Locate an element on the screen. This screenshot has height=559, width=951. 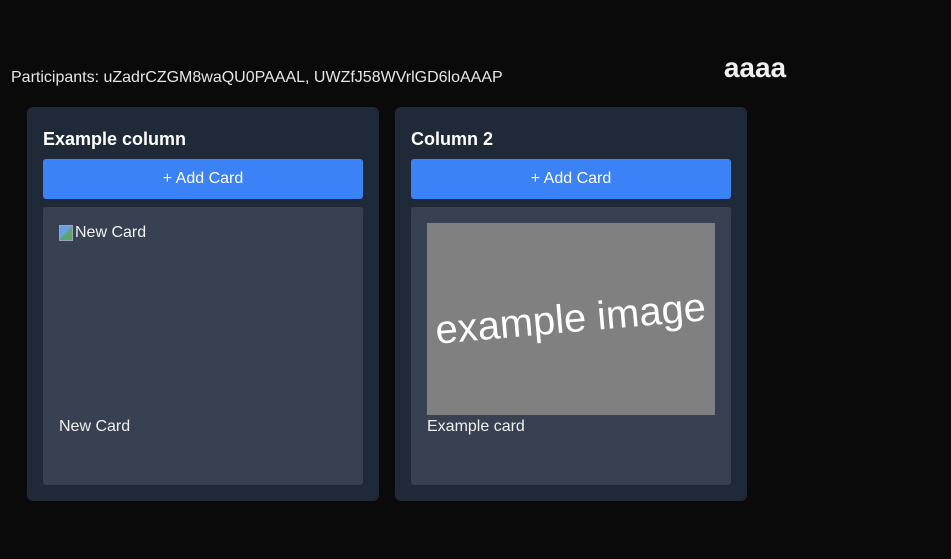
card-image-alt: New Card is located at coordinates (111, 232).